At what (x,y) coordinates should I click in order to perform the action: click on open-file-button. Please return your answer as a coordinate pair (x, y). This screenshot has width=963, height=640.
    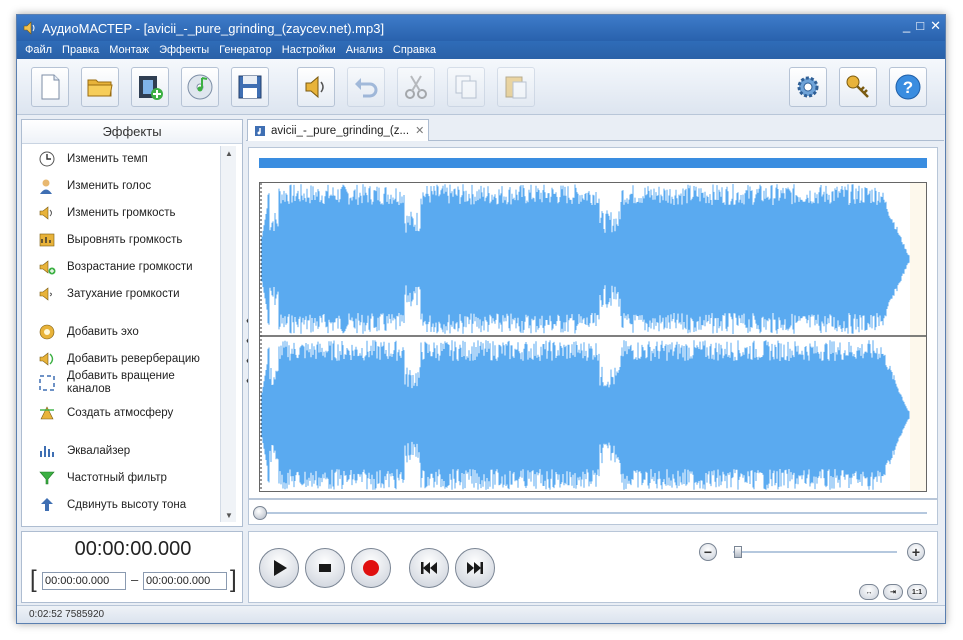
    Looking at the image, I should click on (100, 87).